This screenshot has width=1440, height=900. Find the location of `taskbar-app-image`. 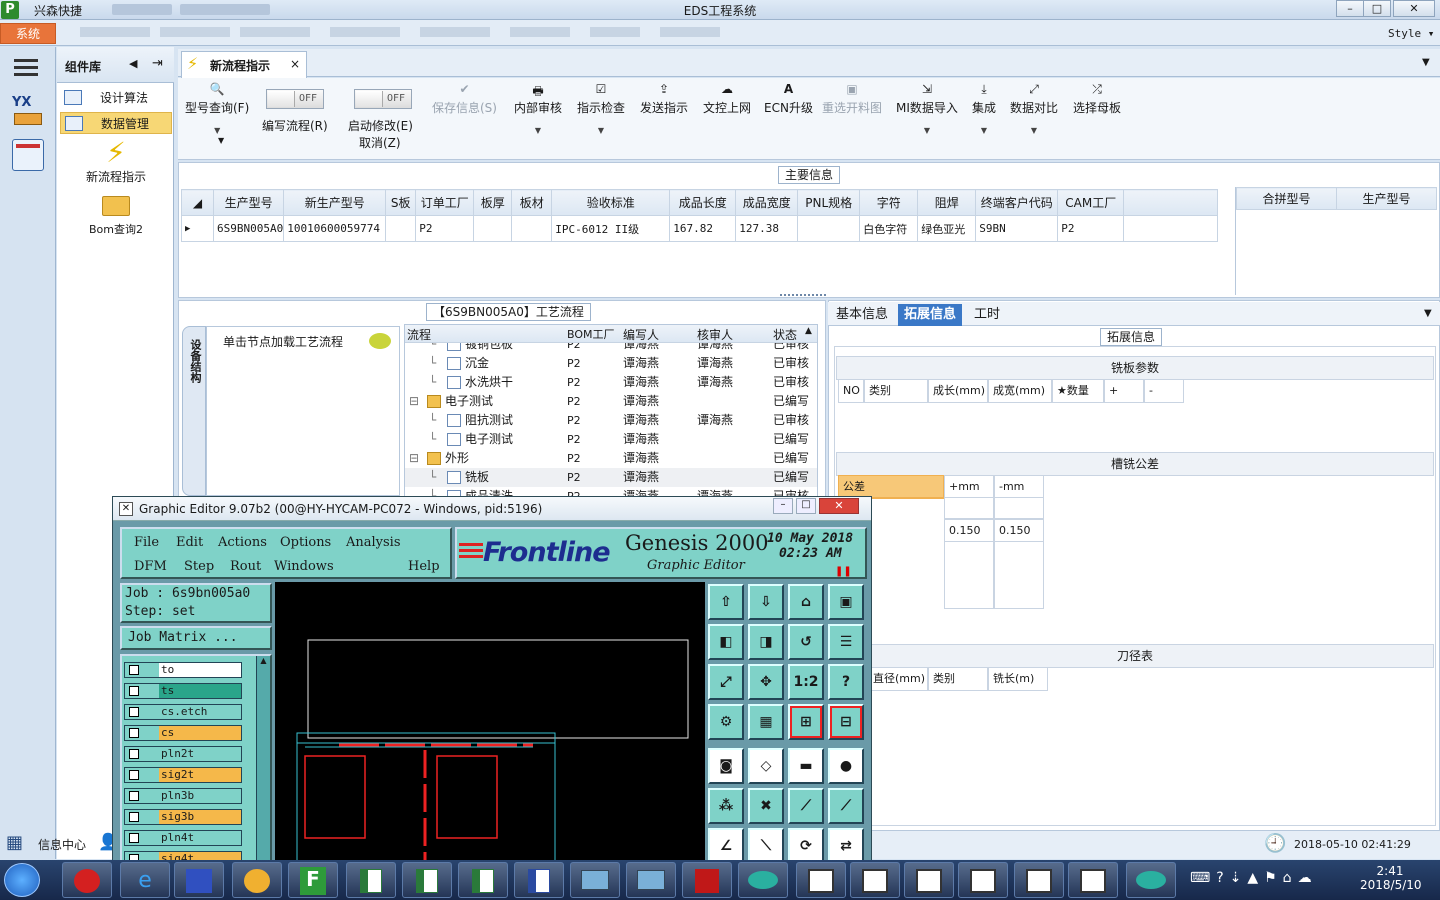

taskbar-app-image is located at coordinates (651, 880).